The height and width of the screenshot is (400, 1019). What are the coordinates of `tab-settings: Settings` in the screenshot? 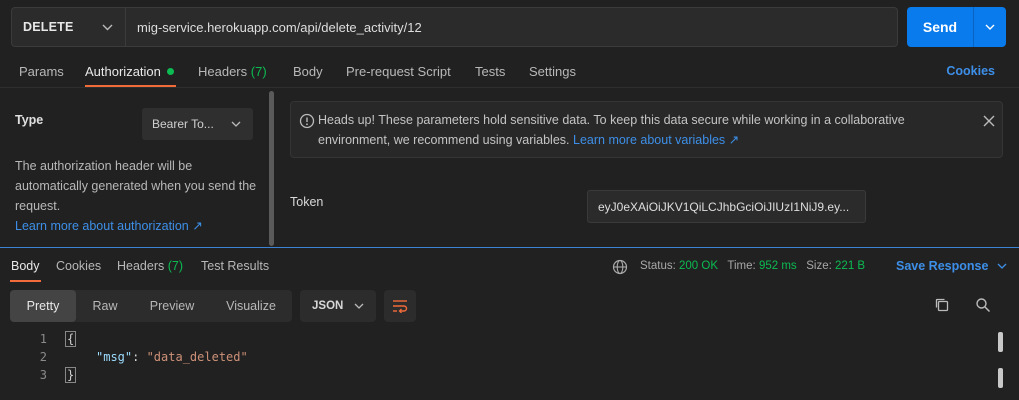 It's located at (552, 71).